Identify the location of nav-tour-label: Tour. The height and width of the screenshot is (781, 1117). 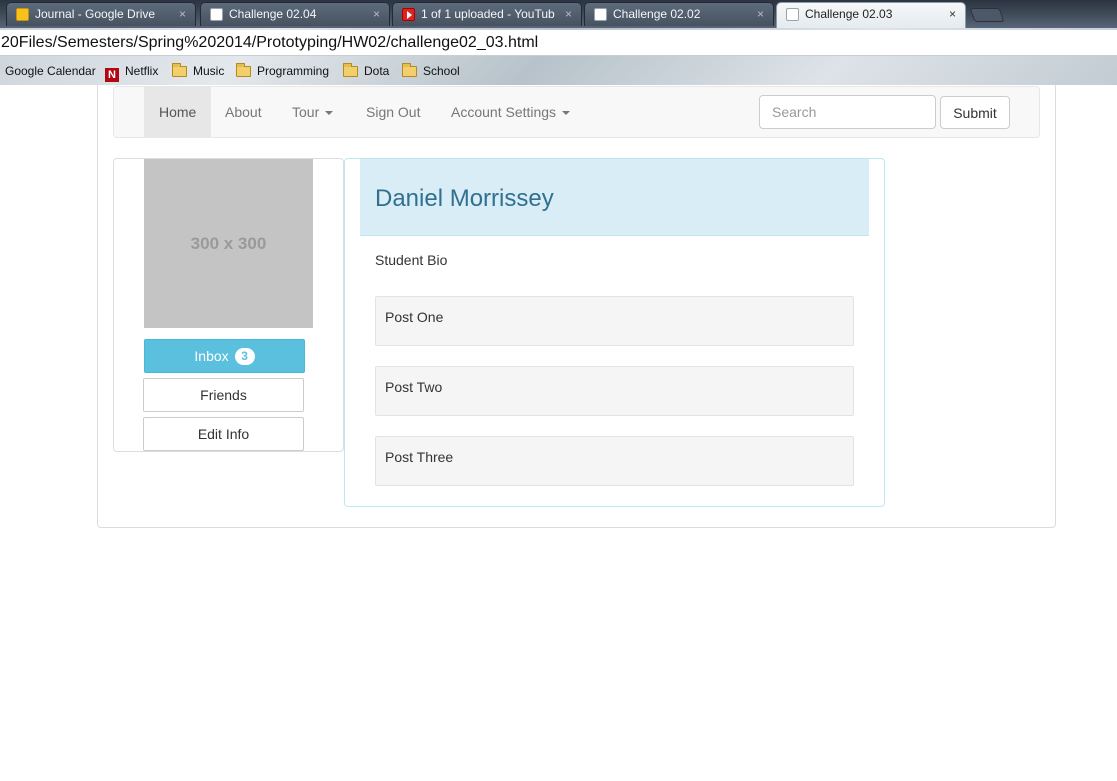
(306, 112).